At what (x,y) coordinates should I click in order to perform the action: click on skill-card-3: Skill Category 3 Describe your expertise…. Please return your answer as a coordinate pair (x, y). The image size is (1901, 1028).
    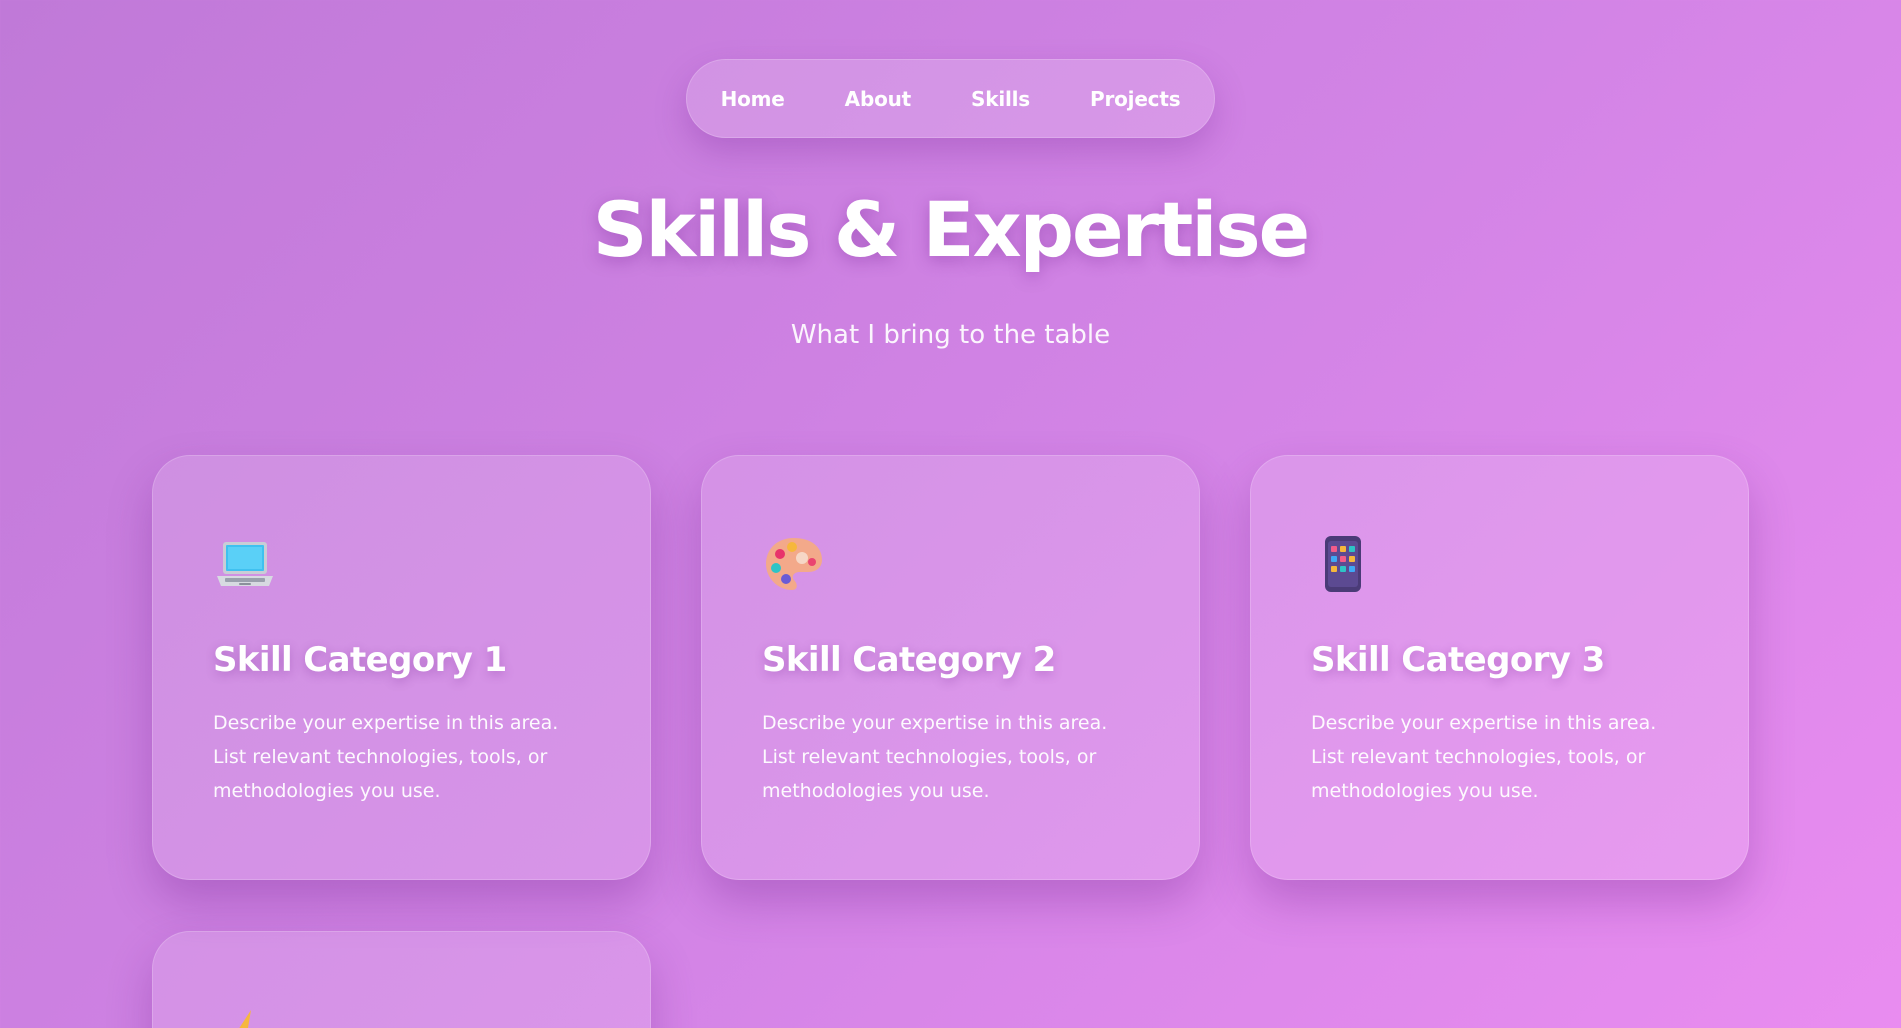
    Looking at the image, I should click on (1499, 667).